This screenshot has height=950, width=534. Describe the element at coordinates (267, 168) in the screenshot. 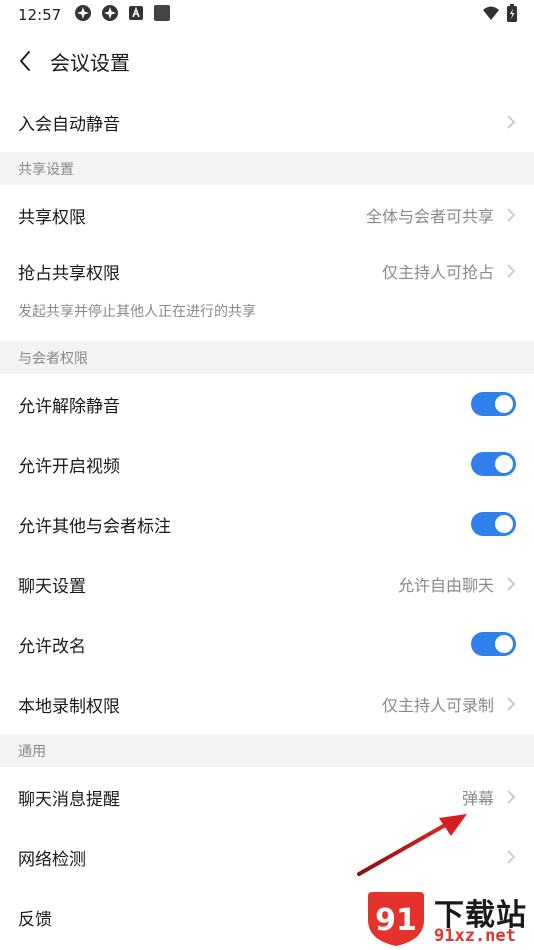

I see `section-header-share: 共享设置` at that location.